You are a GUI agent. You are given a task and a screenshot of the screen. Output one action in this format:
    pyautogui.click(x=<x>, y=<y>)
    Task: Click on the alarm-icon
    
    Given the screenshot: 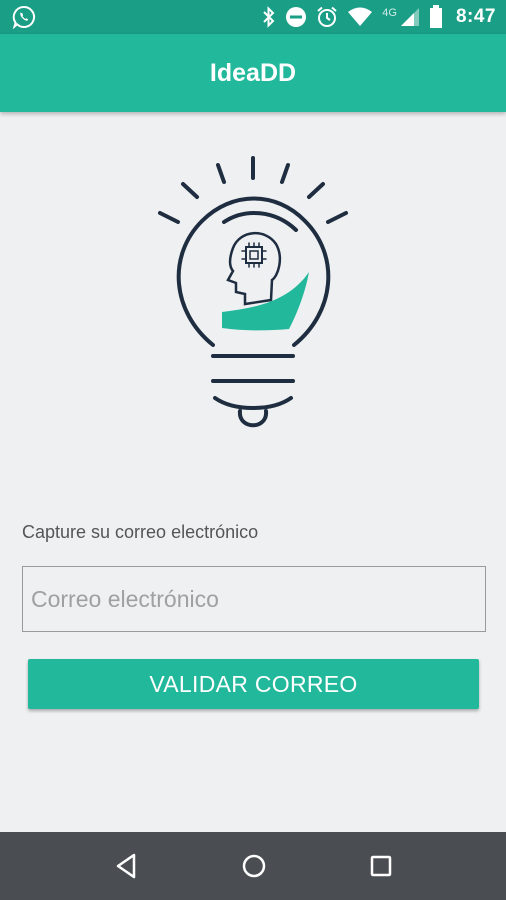 What is the action you would take?
    pyautogui.click(x=327, y=16)
    